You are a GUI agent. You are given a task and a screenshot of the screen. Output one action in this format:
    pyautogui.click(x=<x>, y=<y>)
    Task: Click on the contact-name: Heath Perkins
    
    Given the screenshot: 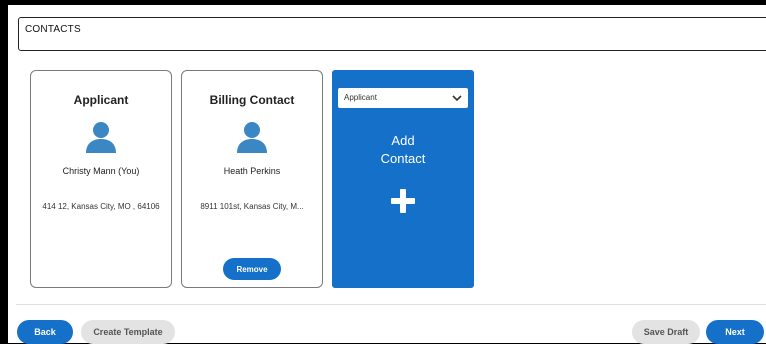 What is the action you would take?
    pyautogui.click(x=252, y=171)
    